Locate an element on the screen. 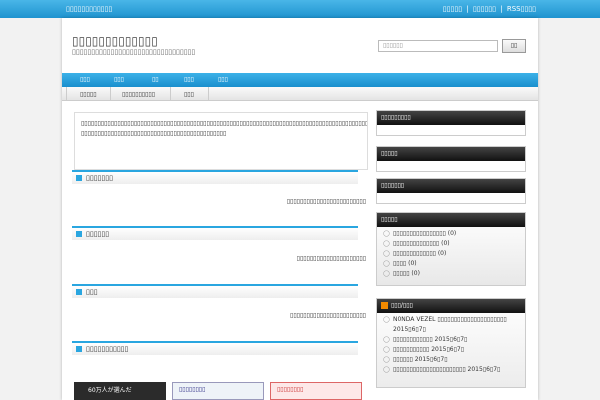  rss-link: RSS▯▯▯▯ is located at coordinates (521, 9).